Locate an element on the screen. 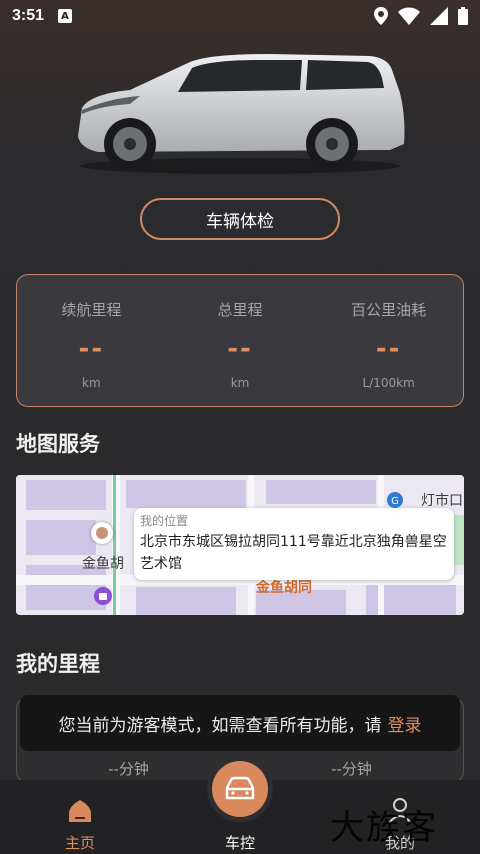 This screenshot has height=854, width=480. stat-label: 百公里油耗 is located at coordinates (389, 310).